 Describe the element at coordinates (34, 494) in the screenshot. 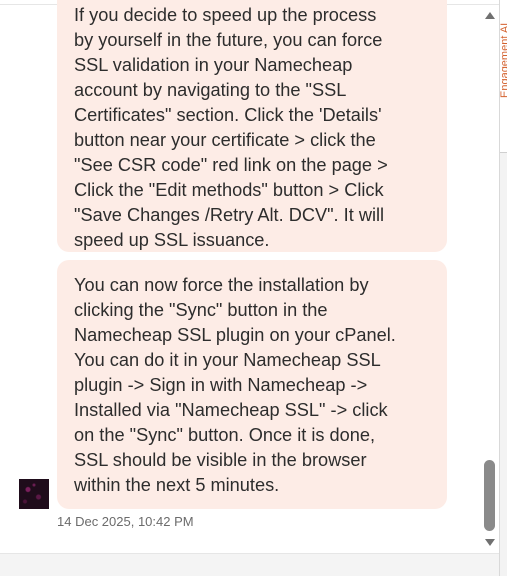

I see `avatar` at that location.